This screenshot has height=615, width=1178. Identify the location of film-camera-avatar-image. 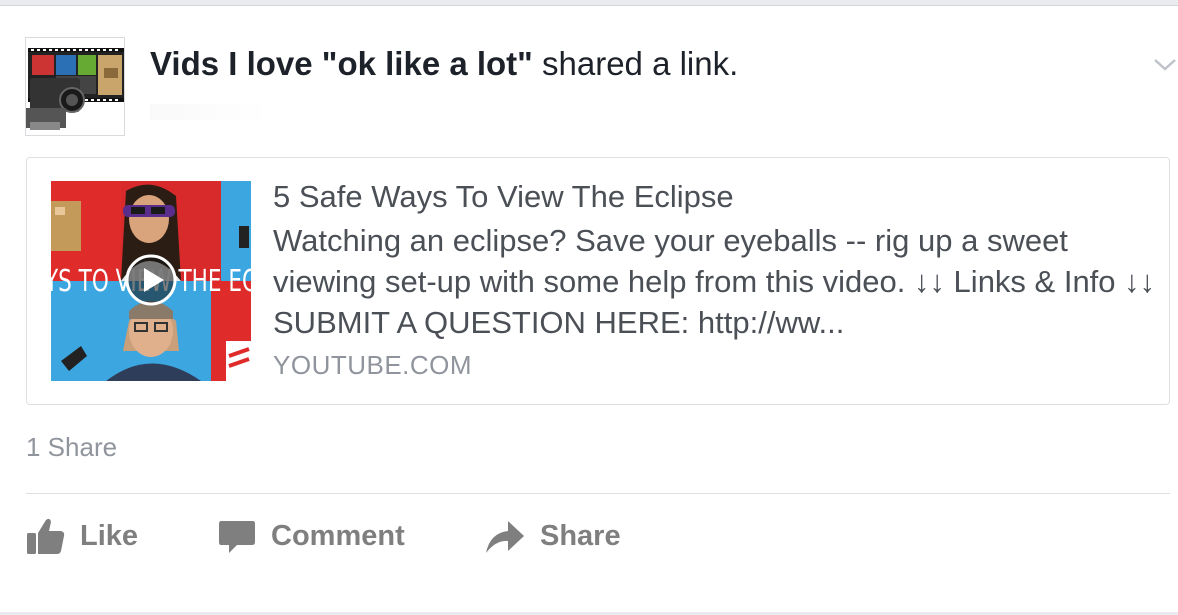
(75, 86).